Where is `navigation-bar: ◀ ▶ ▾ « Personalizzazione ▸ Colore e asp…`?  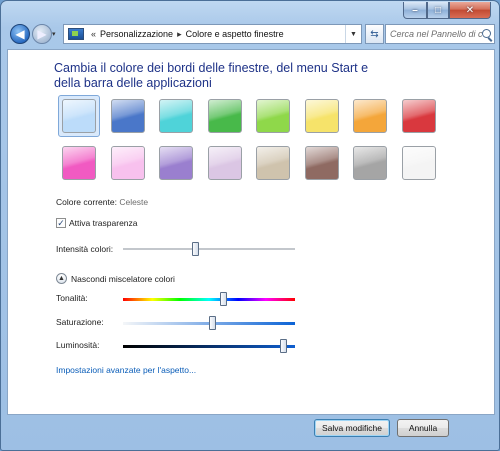 navigation-bar: ◀ ▶ ▾ « Personalizzazione ▸ Colore e asp… is located at coordinates (251, 34).